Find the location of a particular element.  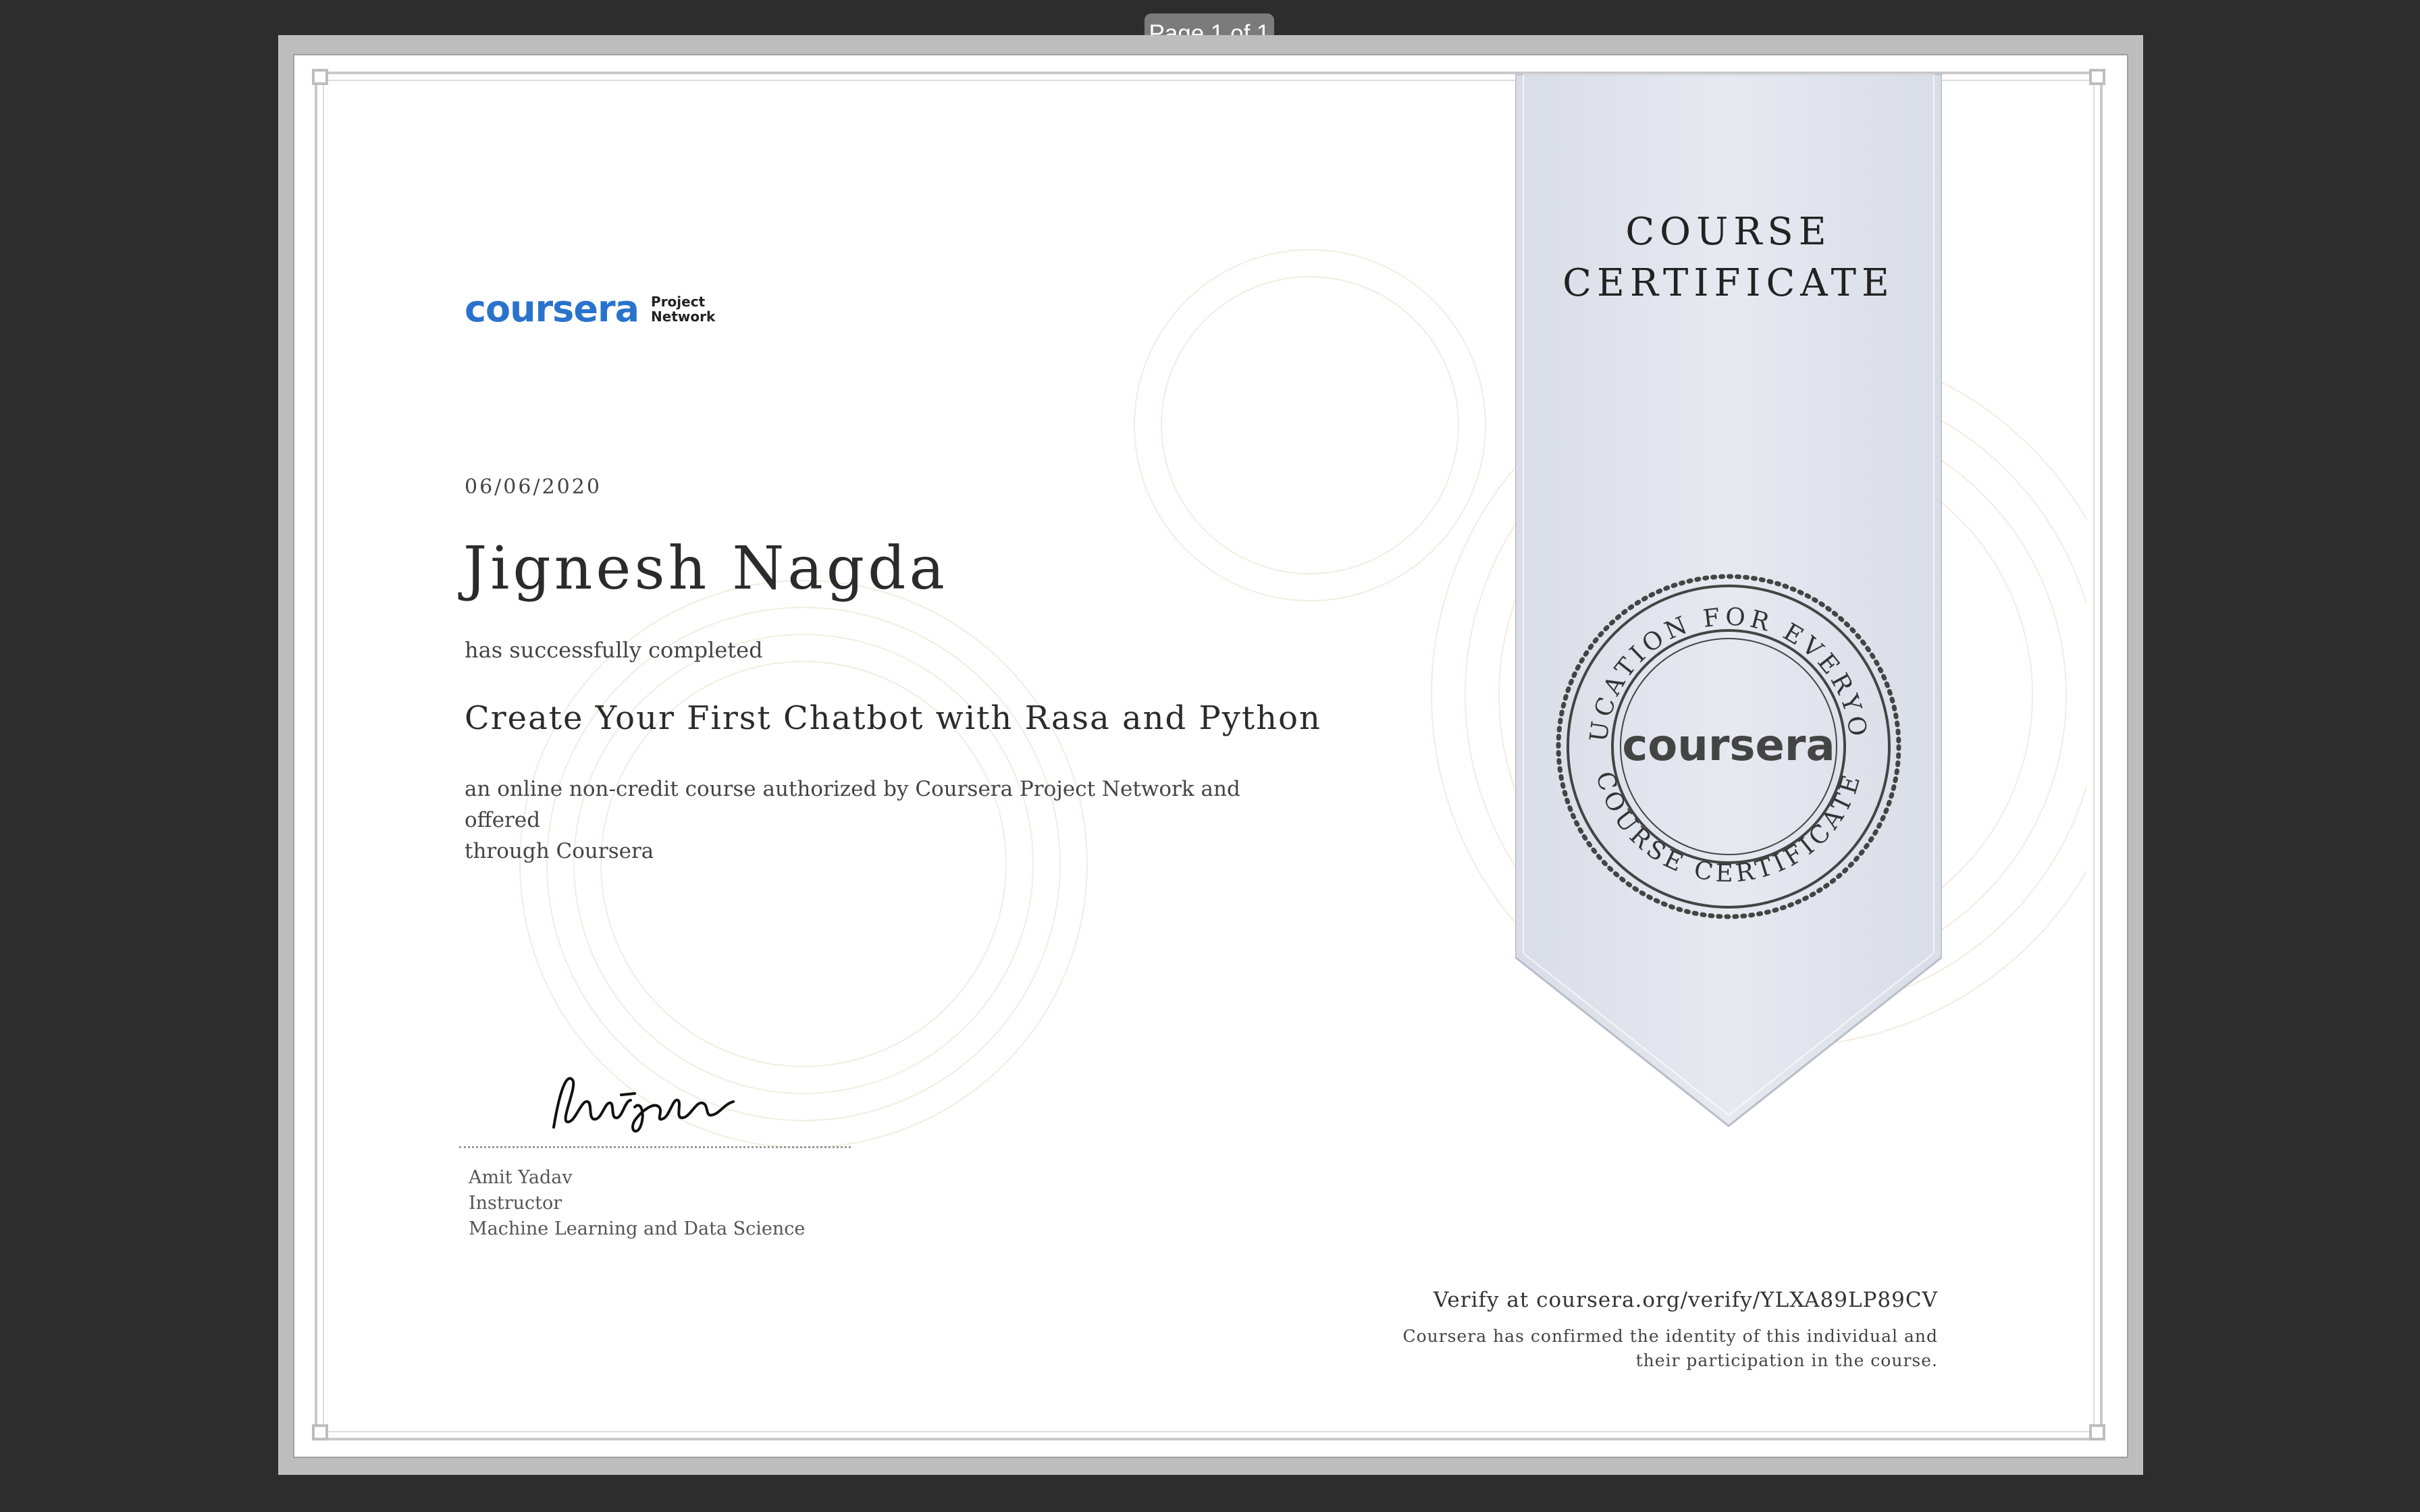

certificate-date: 06/06/2020 is located at coordinates (533, 487).